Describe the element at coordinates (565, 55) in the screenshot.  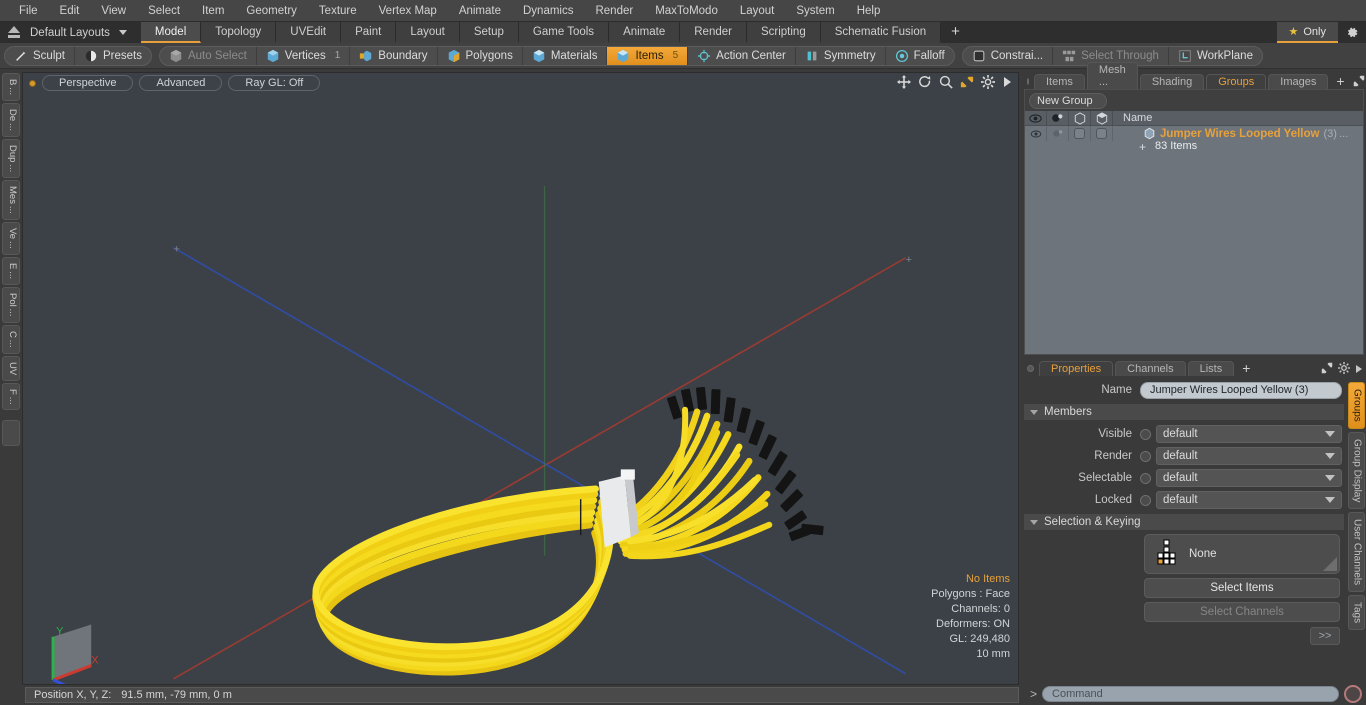
I see `materials-button: Materials` at that location.